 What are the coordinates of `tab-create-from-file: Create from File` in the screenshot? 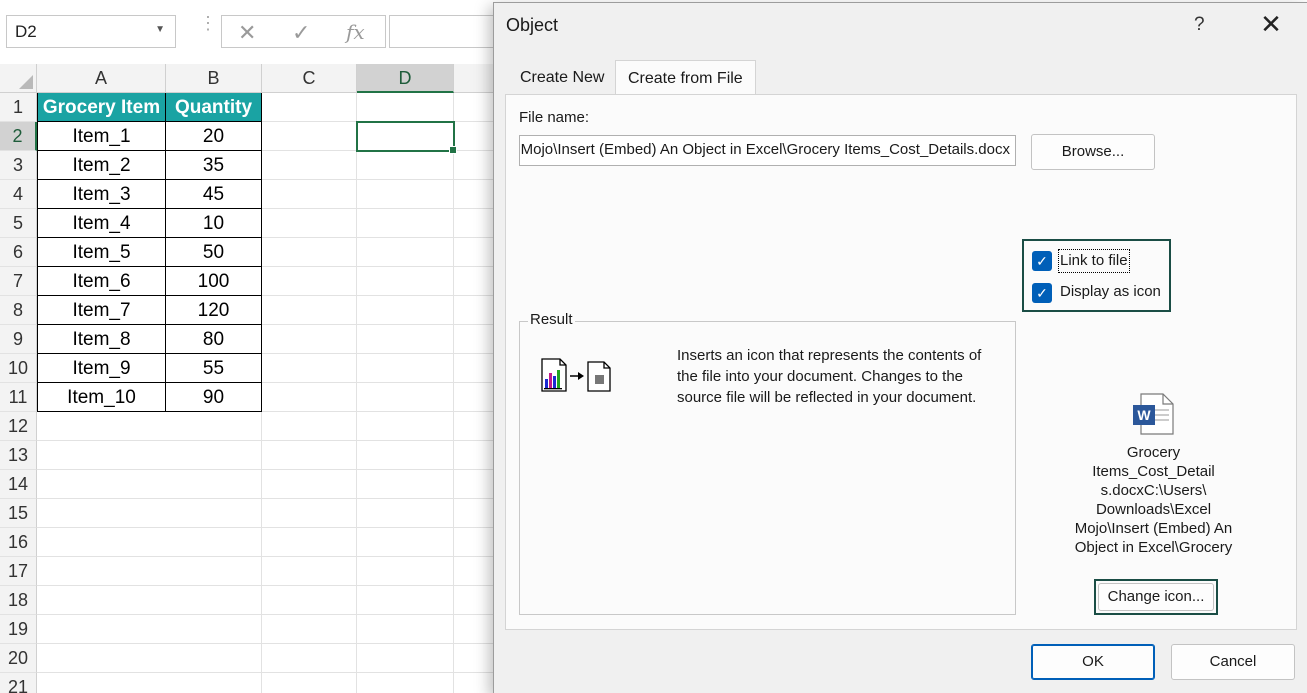 It's located at (685, 78).